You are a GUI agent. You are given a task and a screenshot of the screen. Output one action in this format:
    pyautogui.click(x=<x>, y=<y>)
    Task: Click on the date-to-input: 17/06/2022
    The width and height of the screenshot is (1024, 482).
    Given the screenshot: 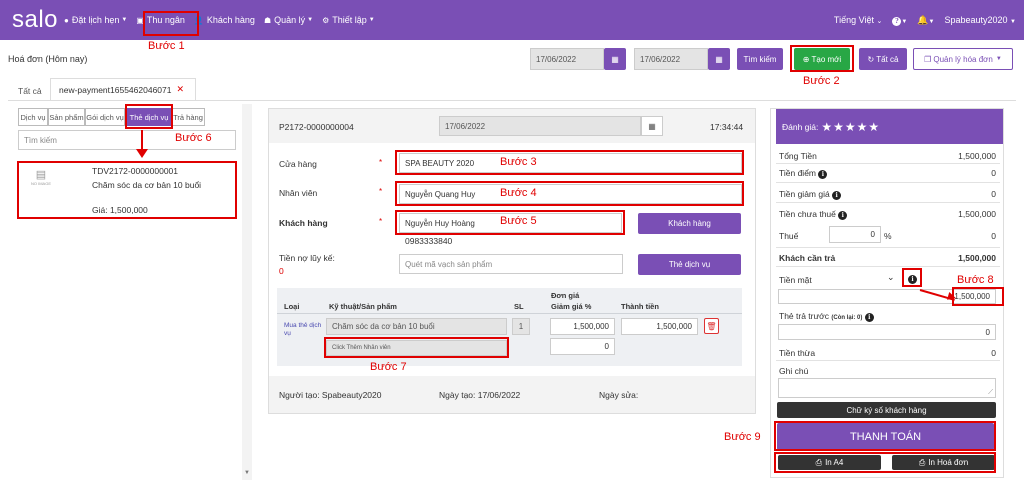 What is the action you would take?
    pyautogui.click(x=671, y=59)
    